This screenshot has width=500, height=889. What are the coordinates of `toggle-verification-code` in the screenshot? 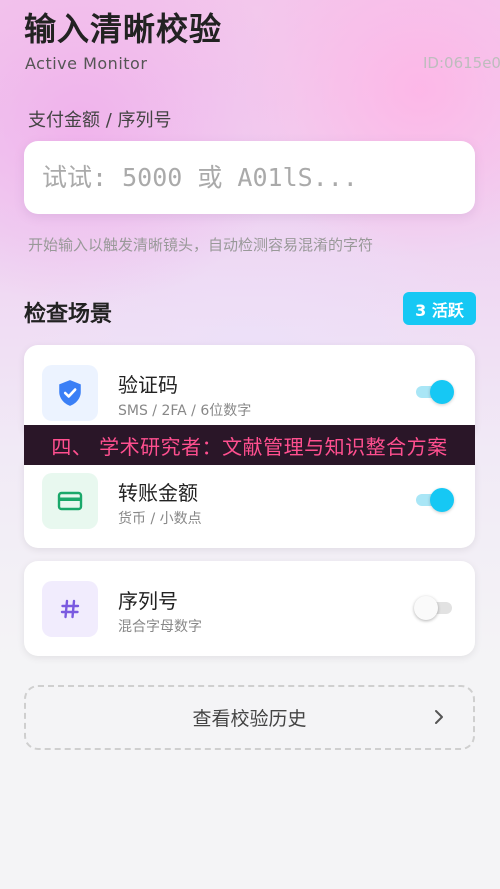 It's located at (434, 392).